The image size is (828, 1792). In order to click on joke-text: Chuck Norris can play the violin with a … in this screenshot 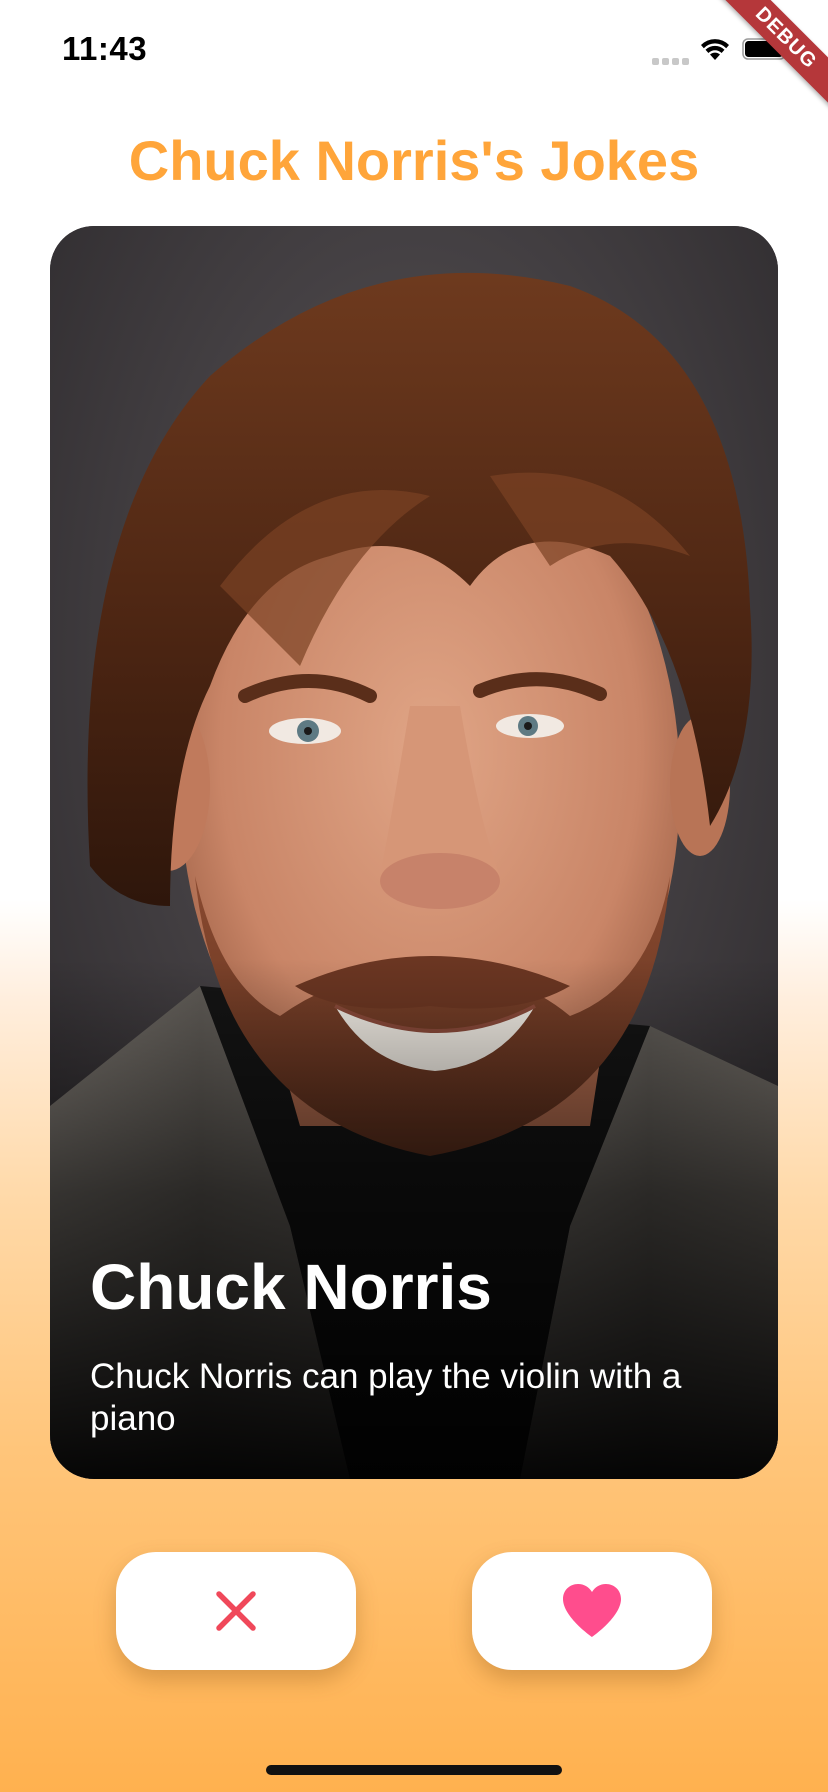, I will do `click(386, 1397)`.